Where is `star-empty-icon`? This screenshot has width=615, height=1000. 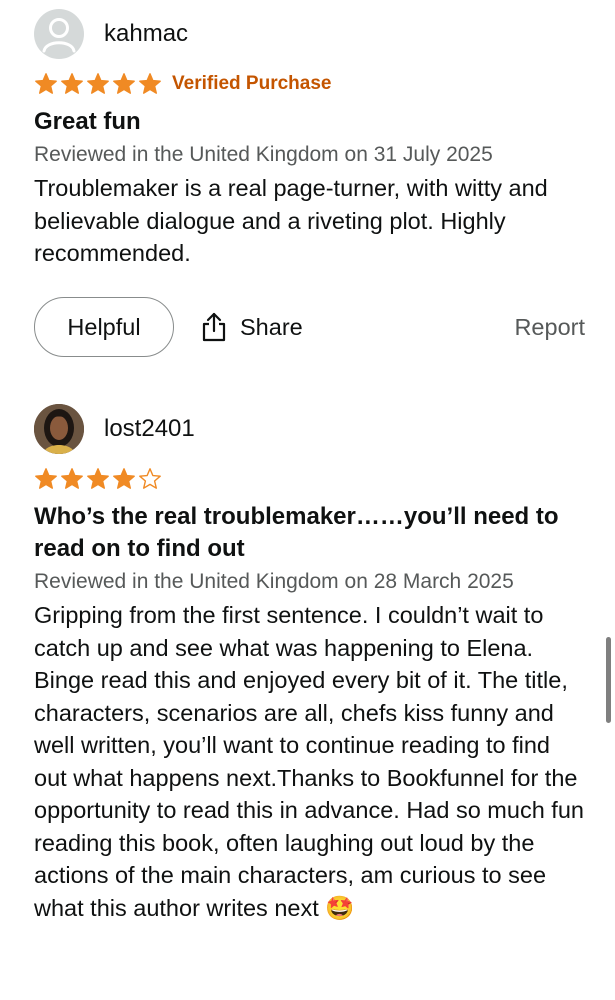
star-empty-icon is located at coordinates (150, 478).